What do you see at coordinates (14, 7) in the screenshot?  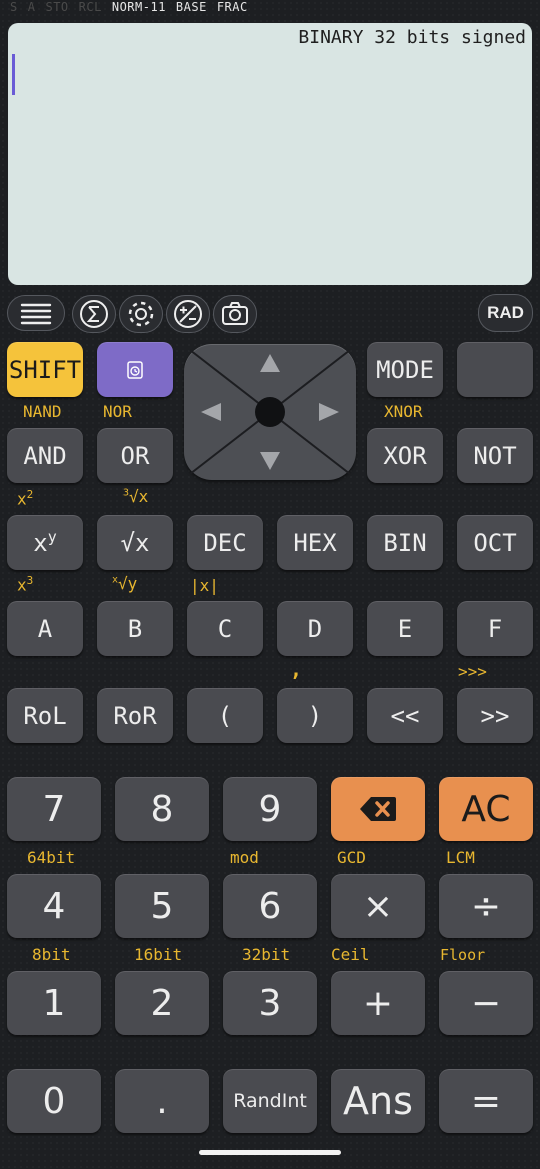 I see `status-s: S` at bounding box center [14, 7].